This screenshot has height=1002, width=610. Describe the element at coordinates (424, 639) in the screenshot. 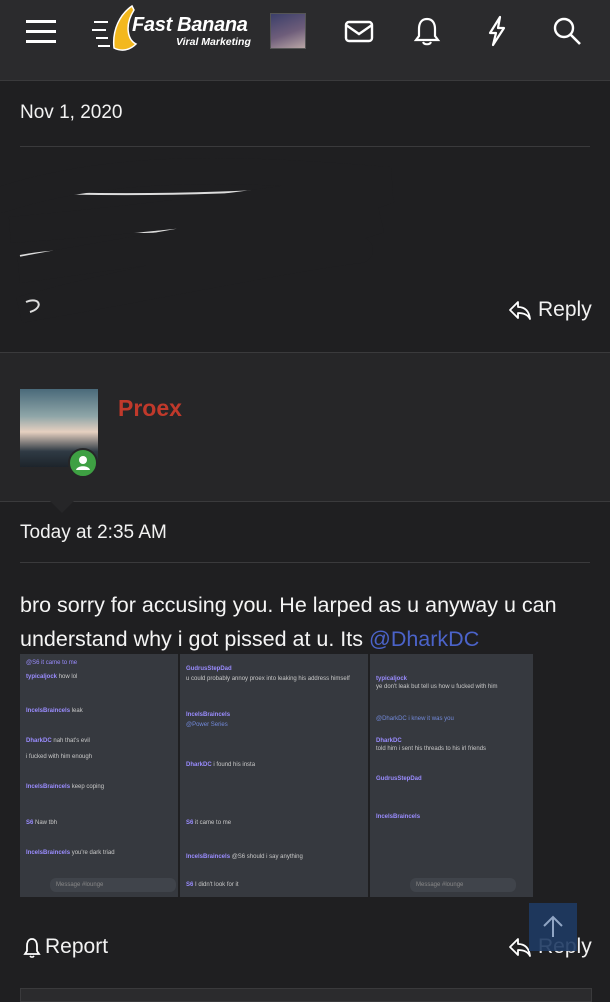

I see `user-mention-link: @DharkDC` at that location.